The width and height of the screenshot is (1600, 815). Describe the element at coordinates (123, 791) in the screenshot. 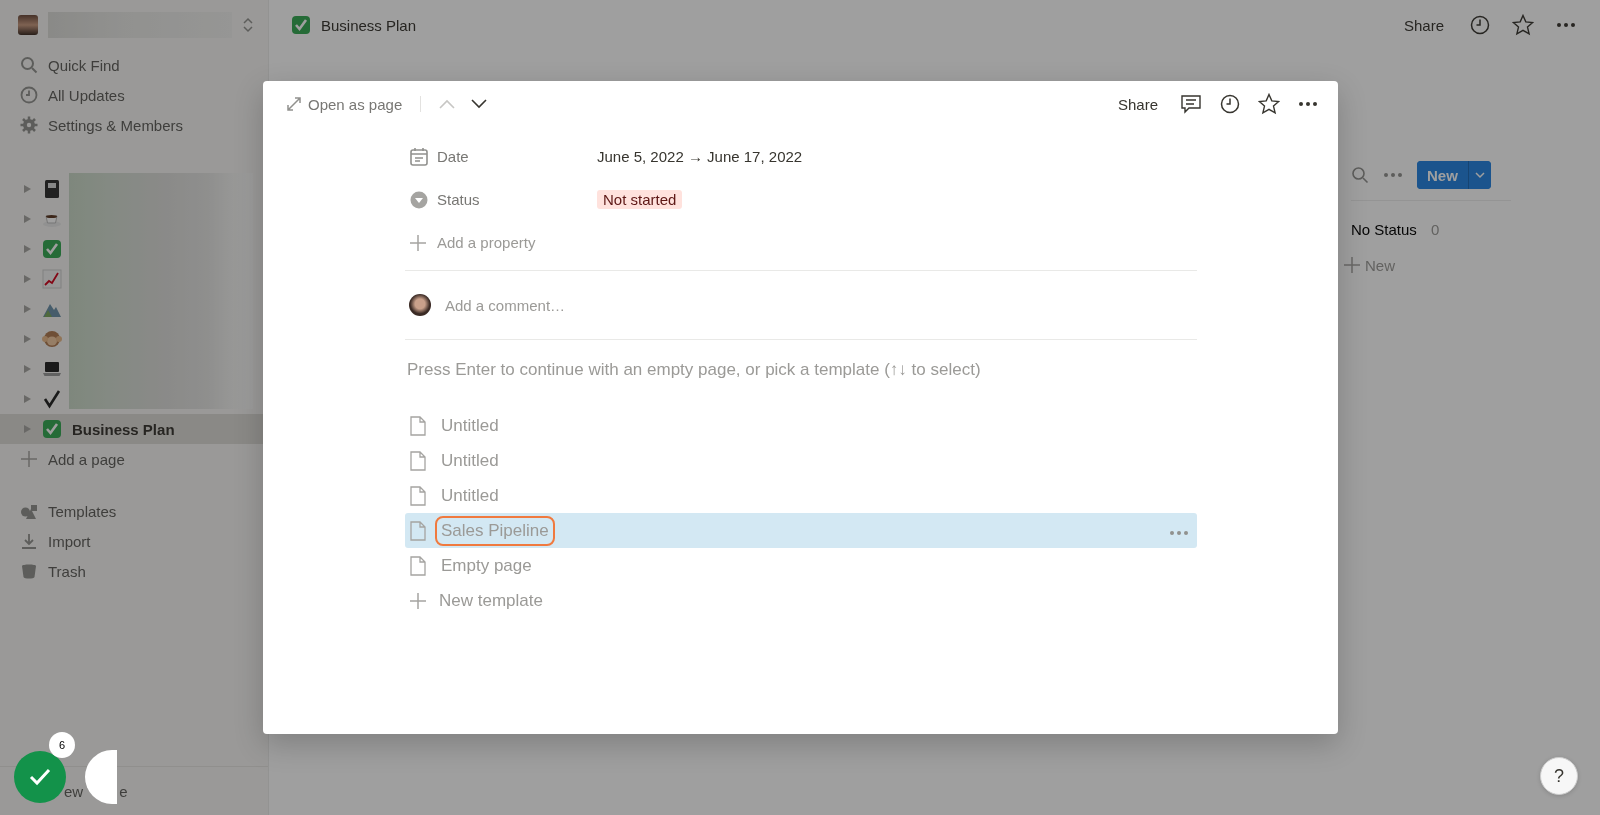

I see `new-page-fragment: e` at that location.